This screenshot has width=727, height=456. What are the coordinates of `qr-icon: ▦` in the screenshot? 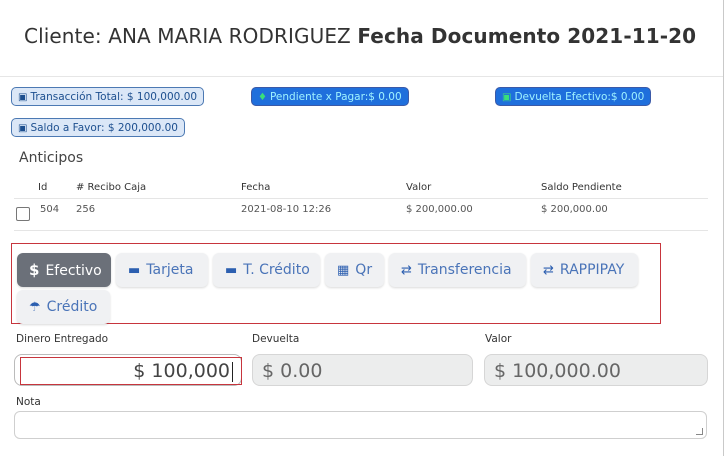 It's located at (343, 270).